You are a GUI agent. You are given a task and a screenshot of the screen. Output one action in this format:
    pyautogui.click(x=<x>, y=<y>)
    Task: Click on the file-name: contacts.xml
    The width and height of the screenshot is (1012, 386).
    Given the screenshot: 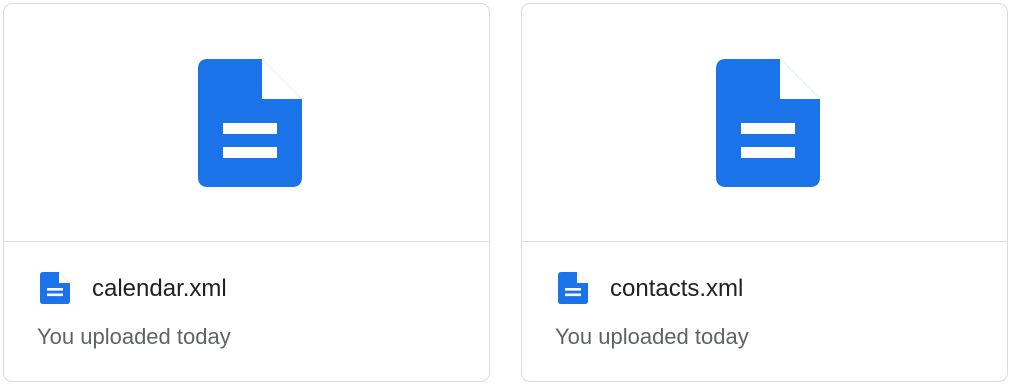 What is the action you would take?
    pyautogui.click(x=676, y=289)
    